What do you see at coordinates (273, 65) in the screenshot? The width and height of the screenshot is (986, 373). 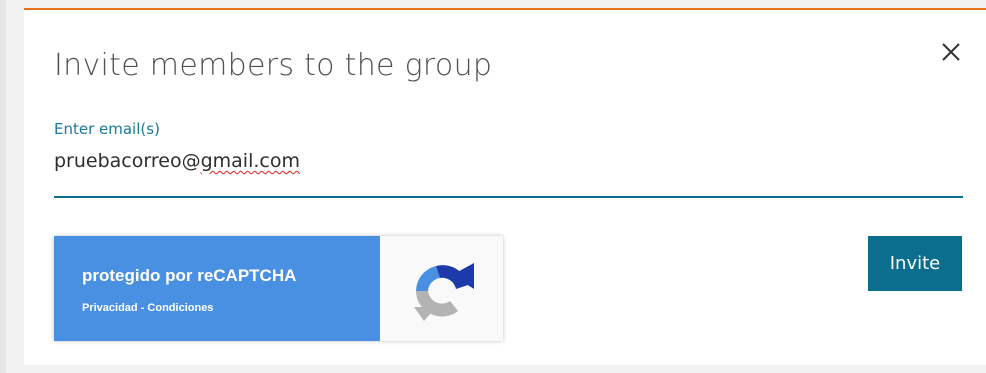 I see `dialog-title: Invite members to the group` at bounding box center [273, 65].